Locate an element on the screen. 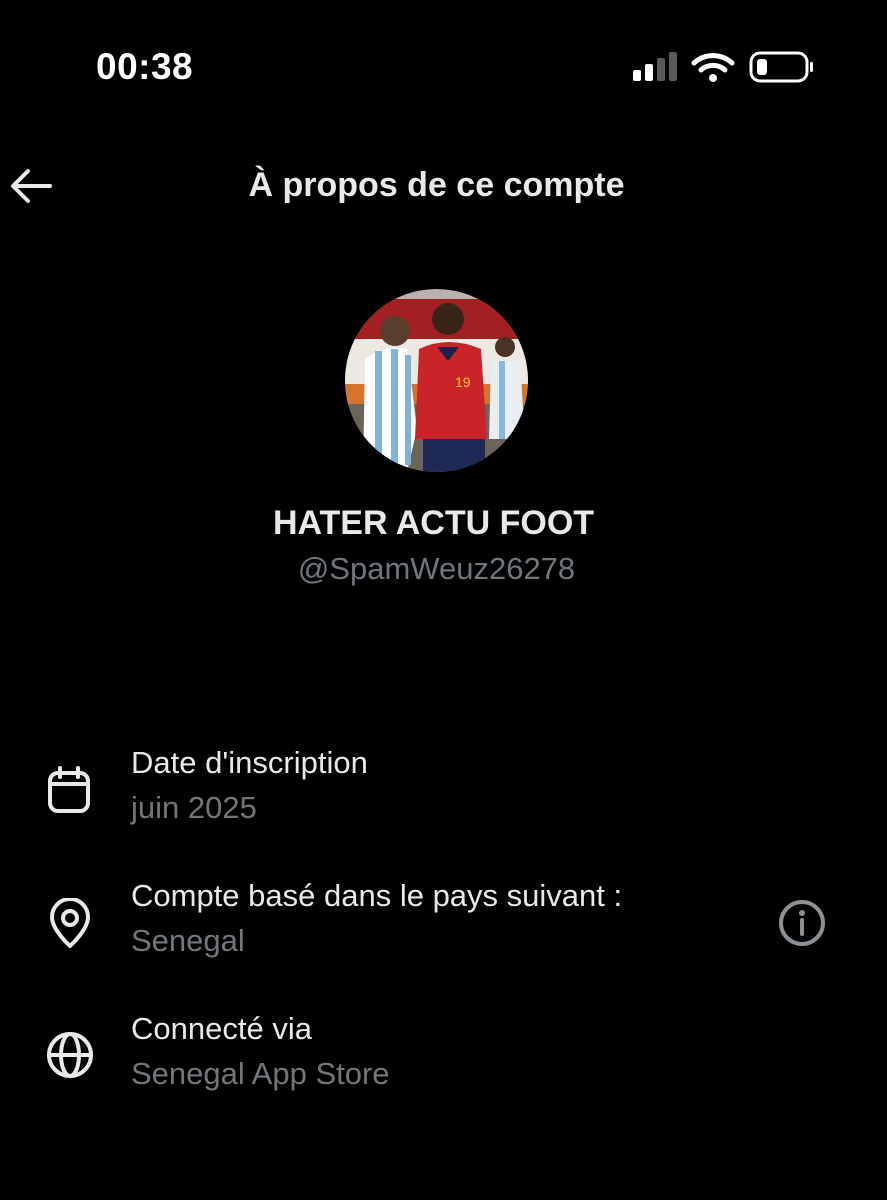 This screenshot has height=1200, width=887. display-name: HATER ACTU FOOT is located at coordinates (433, 523).